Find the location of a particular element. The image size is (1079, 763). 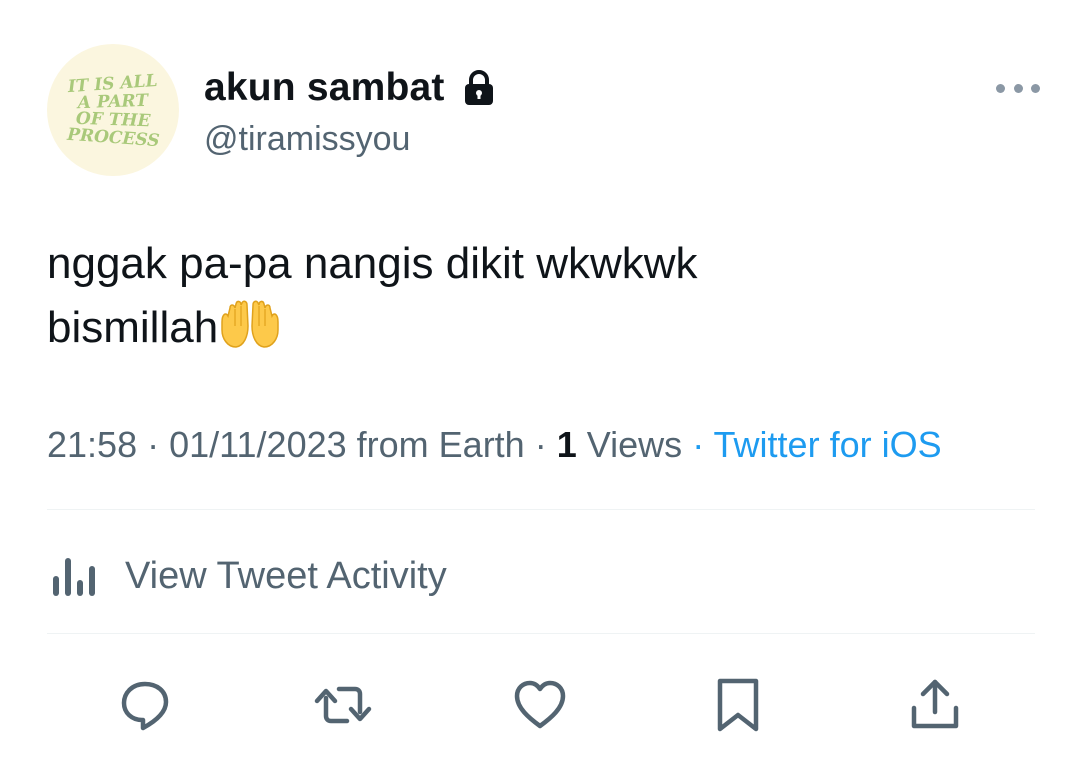

tweet-location: from Earth is located at coordinates (440, 444).